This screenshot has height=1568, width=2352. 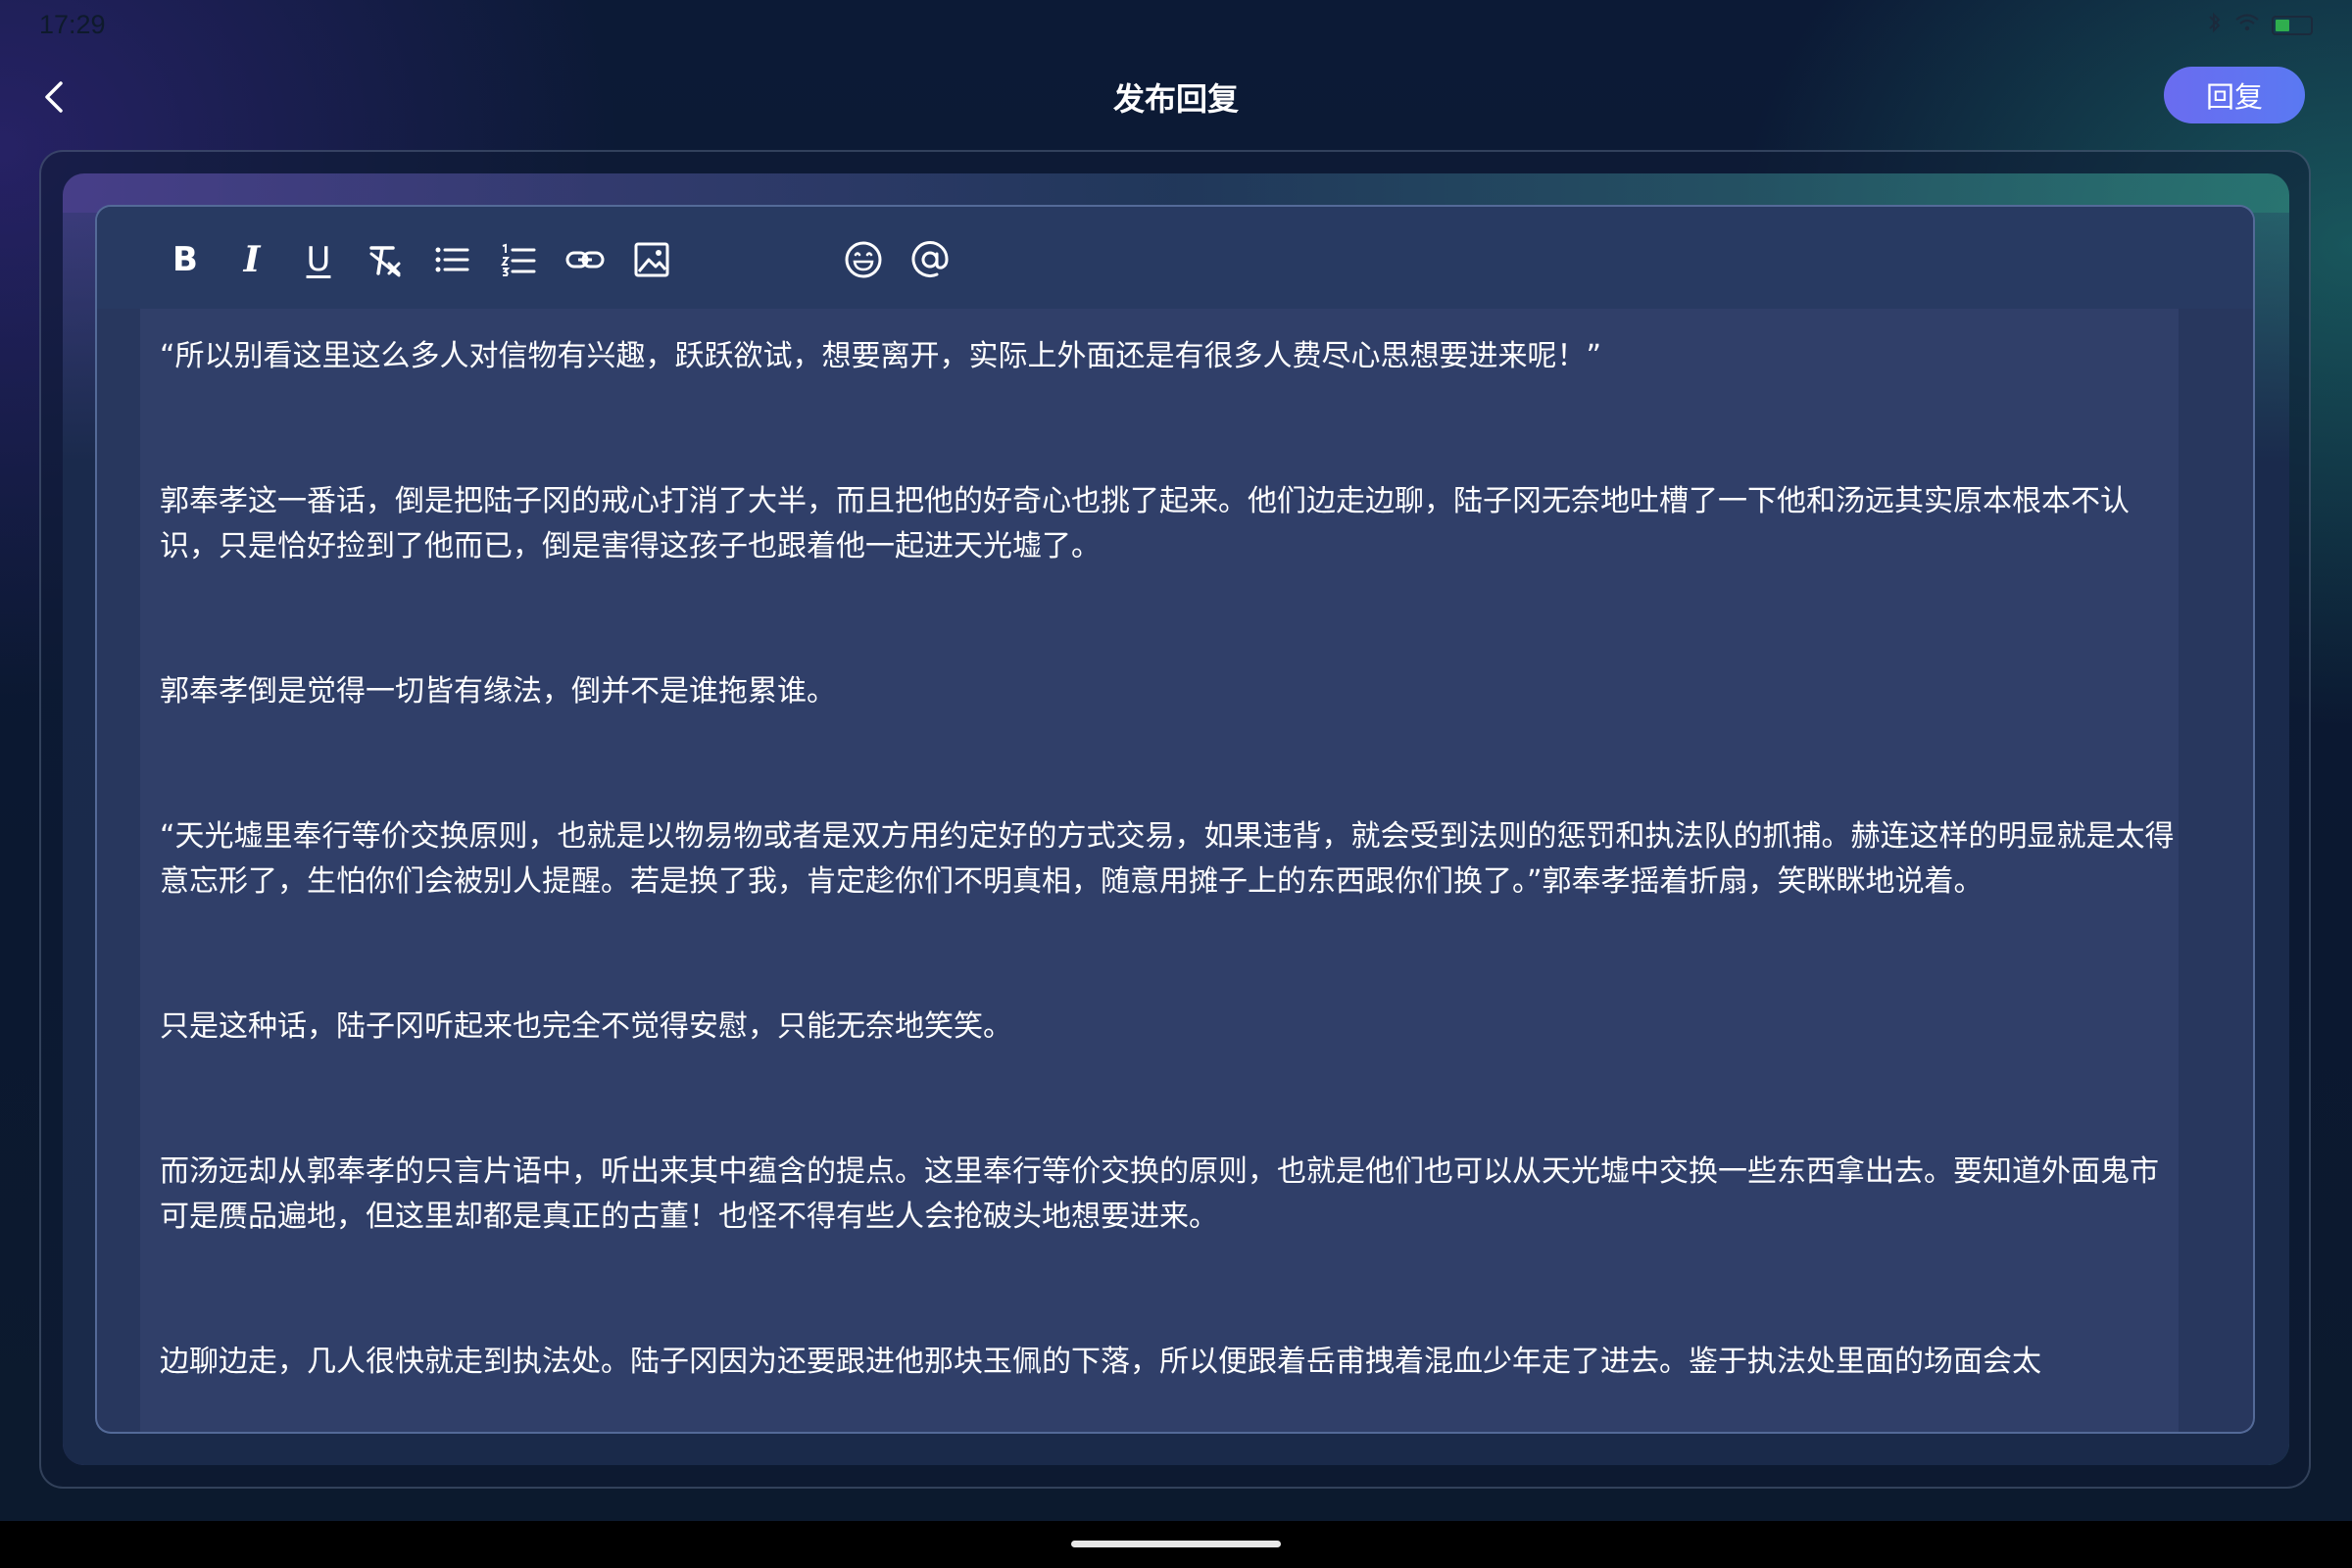 I want to click on emoji-button, so click(x=863, y=259).